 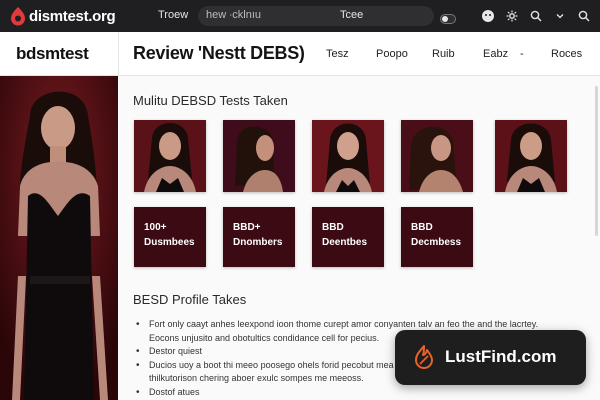 I want to click on brand: dismtest.org, so click(x=63, y=16).